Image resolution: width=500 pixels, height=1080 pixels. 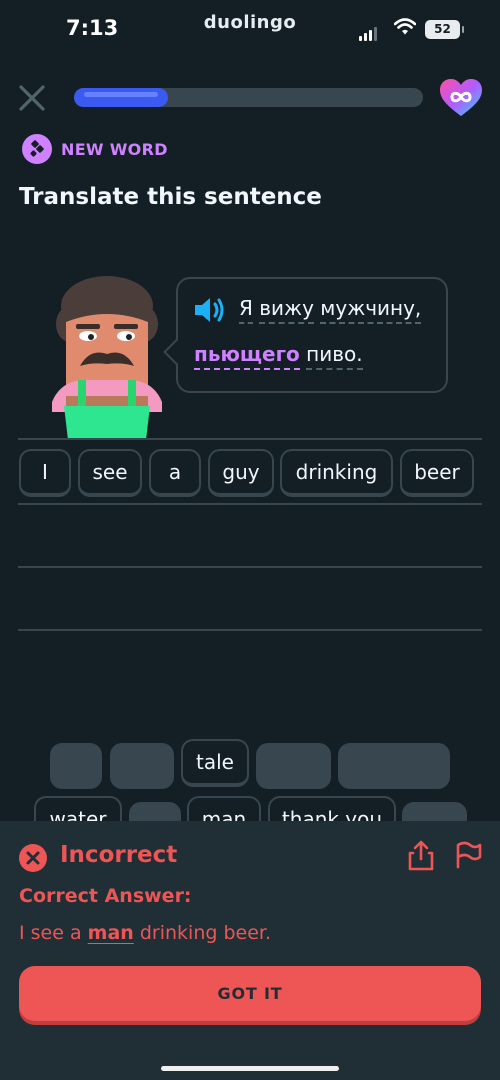 I want to click on prompt-word: вижу, so click(x=286, y=310).